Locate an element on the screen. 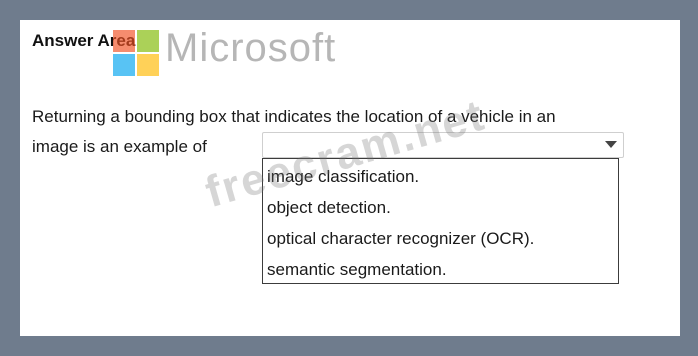 The width and height of the screenshot is (698, 356). answer-dropdown is located at coordinates (443, 145).